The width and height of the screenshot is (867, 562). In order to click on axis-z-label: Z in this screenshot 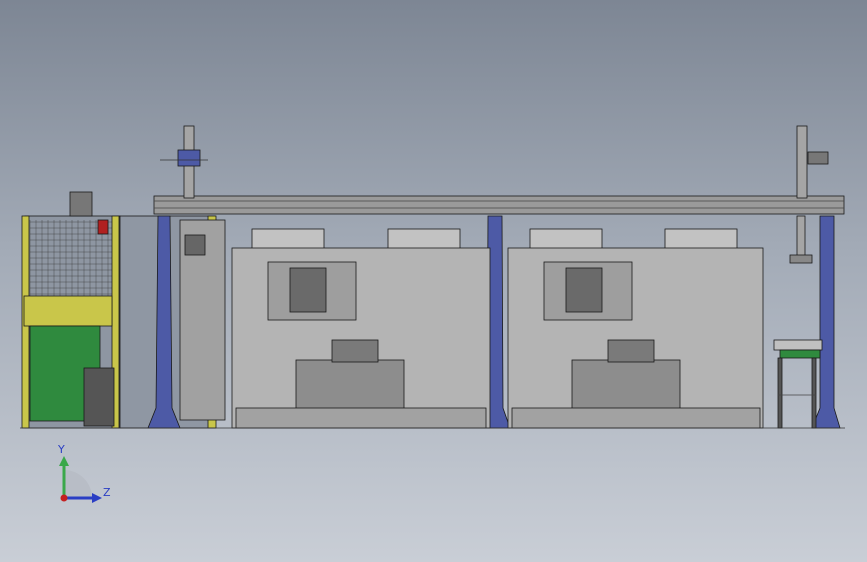, I will do `click(107, 492)`.